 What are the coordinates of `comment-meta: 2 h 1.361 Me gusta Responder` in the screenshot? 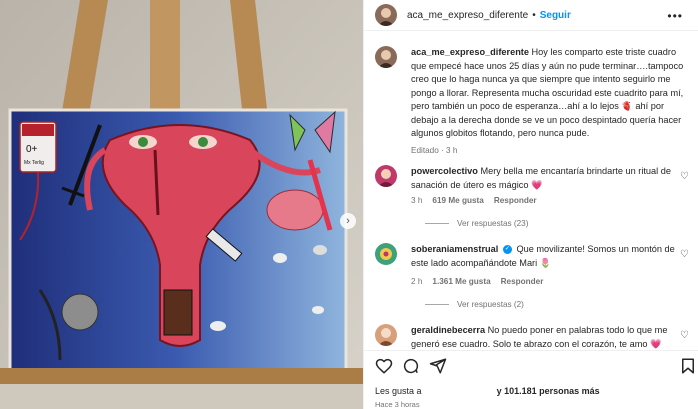 It's located at (477, 281).